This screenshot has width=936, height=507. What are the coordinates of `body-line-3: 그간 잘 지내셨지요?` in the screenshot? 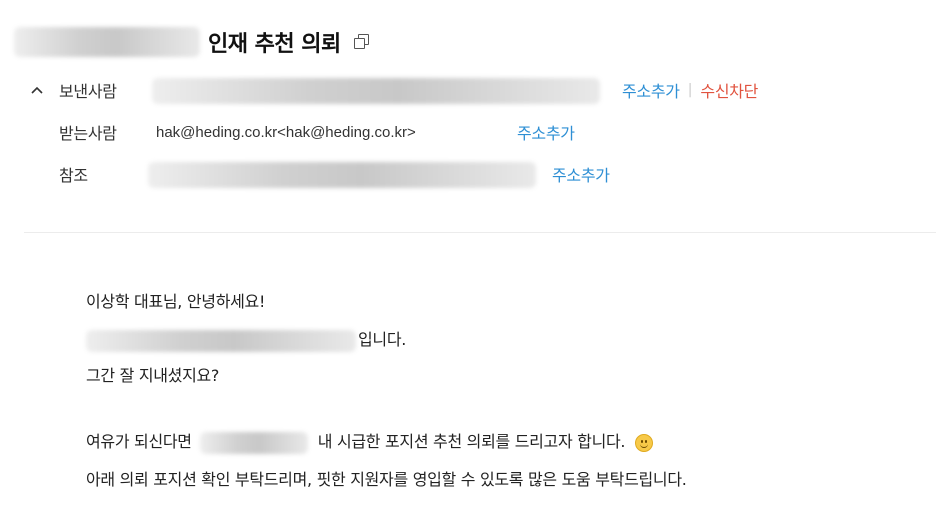 It's located at (153, 375).